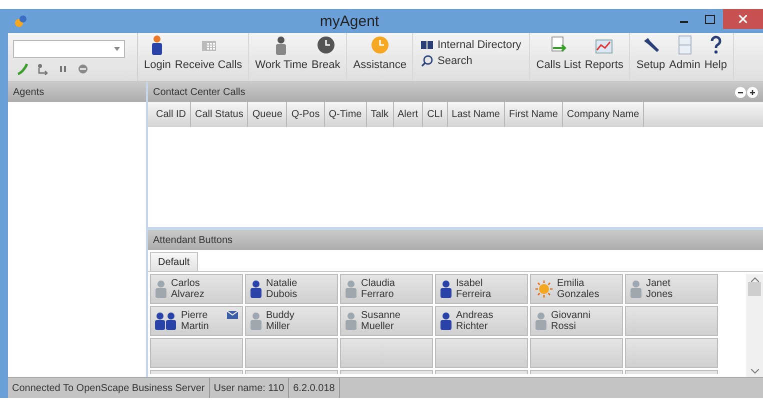  I want to click on status-text: User name: 110, so click(250, 388).